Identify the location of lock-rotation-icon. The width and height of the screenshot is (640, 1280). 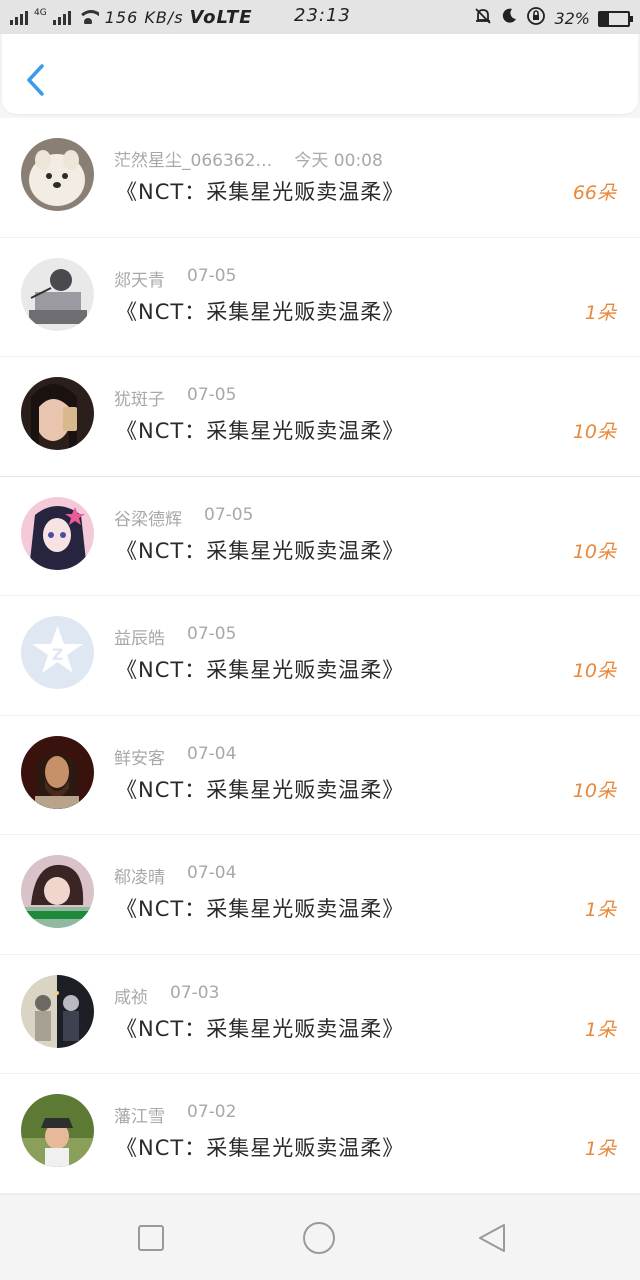
(536, 18).